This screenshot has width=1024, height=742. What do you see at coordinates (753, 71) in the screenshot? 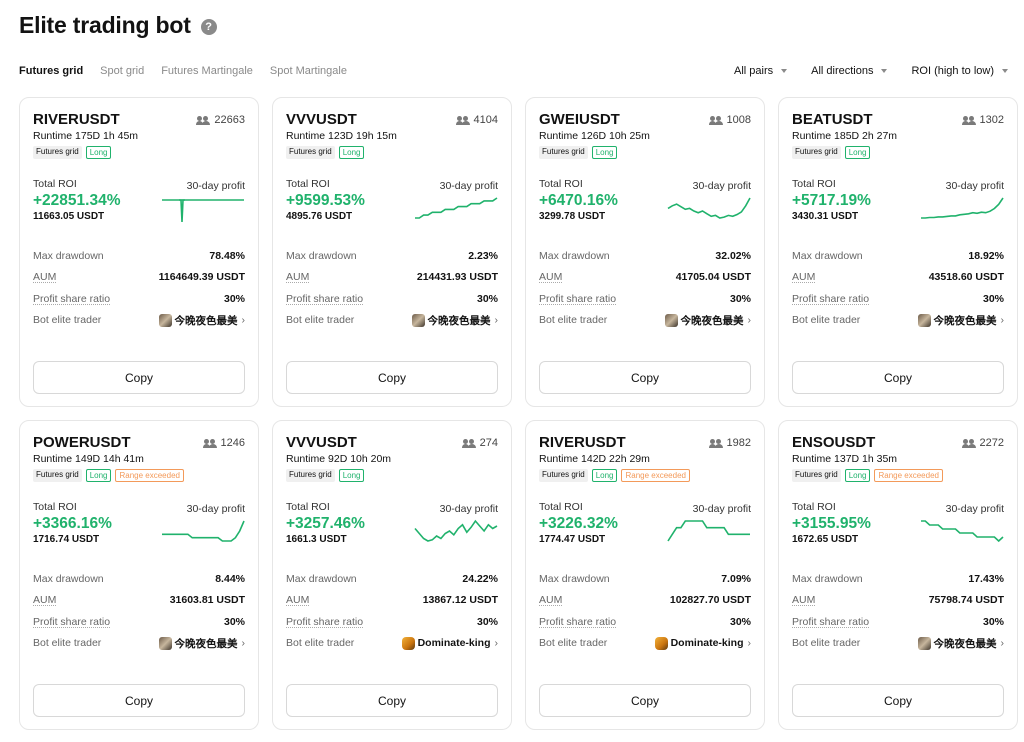
I see `pairs-dropdown-label: All pairs` at bounding box center [753, 71].